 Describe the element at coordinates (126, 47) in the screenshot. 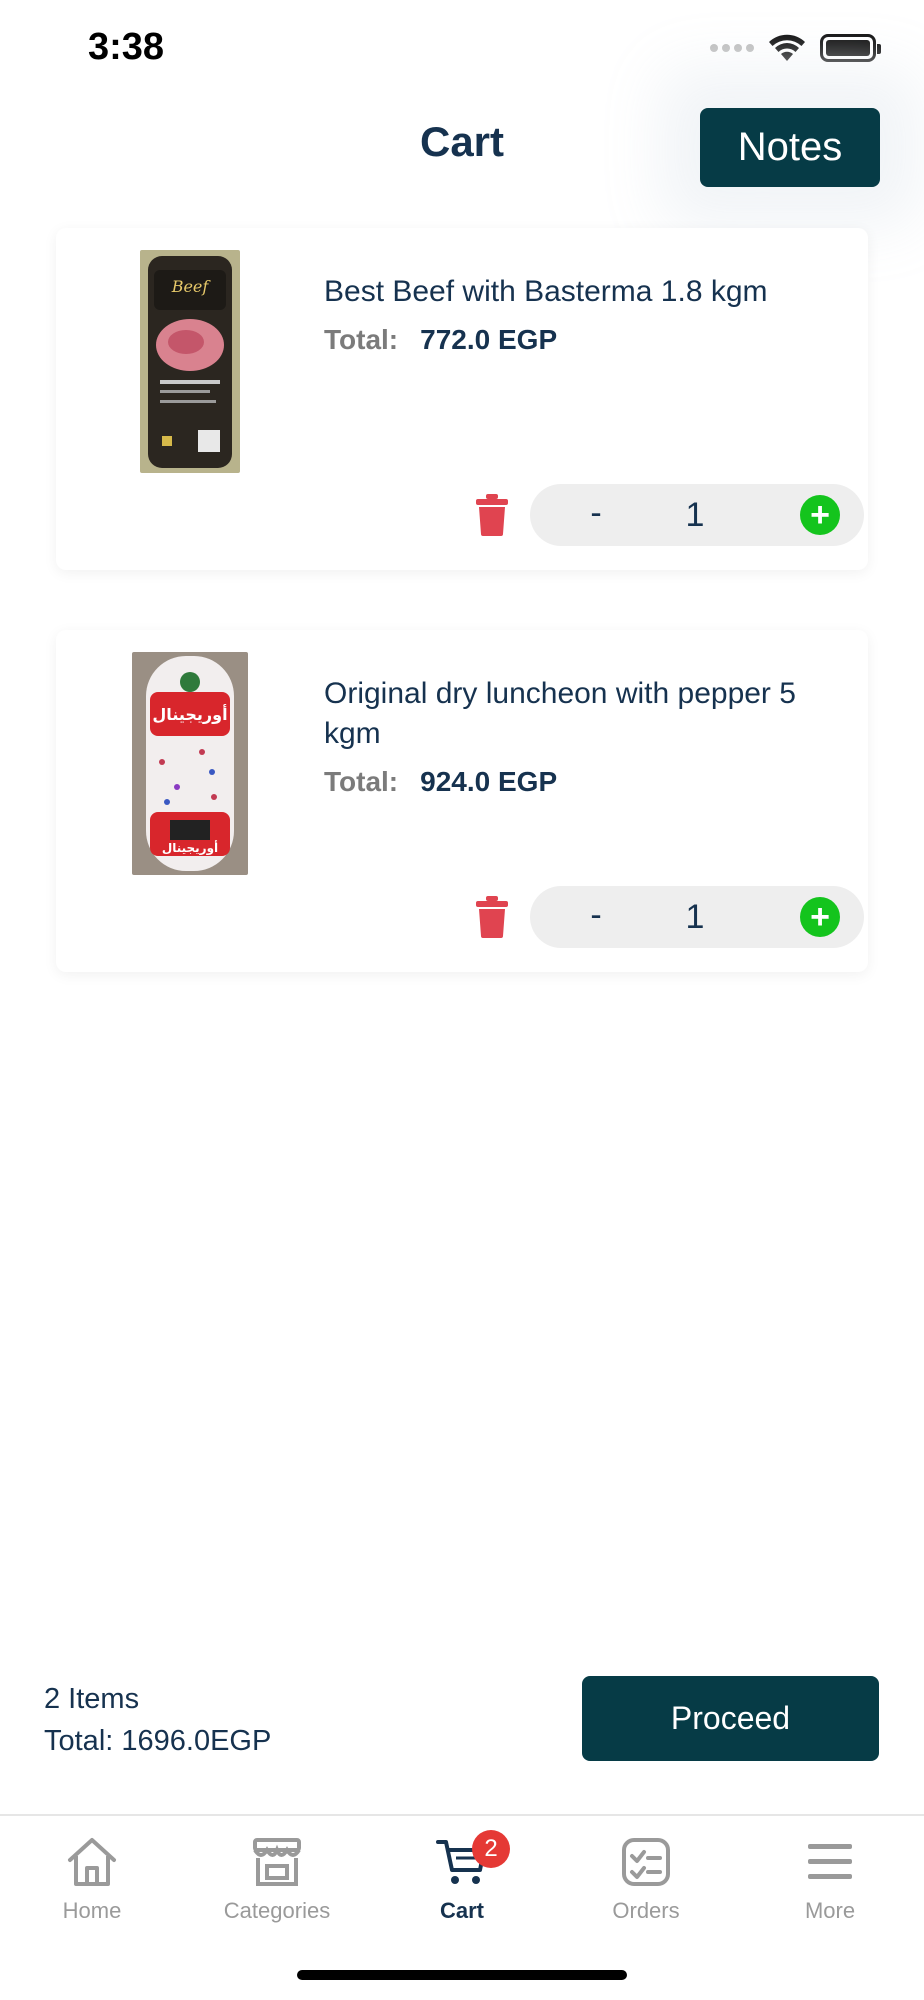

I see `status-time: 3:38` at that location.